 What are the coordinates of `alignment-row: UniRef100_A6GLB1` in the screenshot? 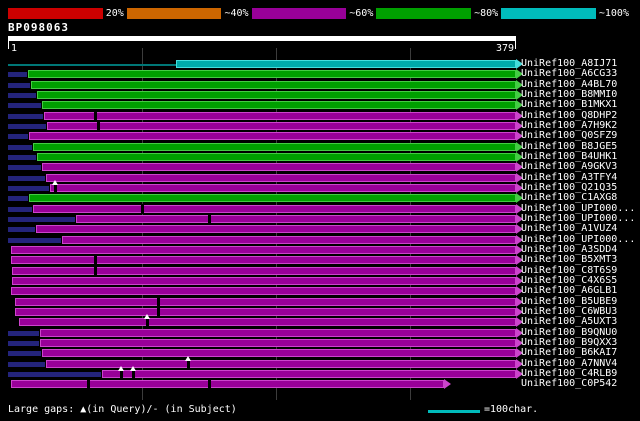 It's located at (320, 291).